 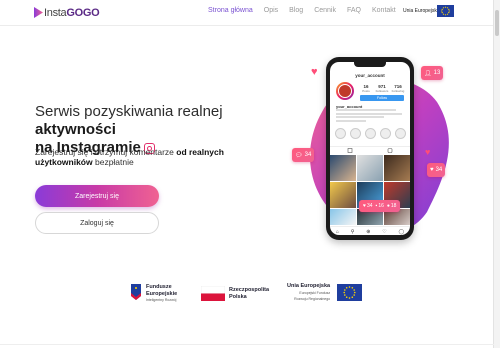 What do you see at coordinates (213, 293) in the screenshot?
I see `poland-flag-icon` at bounding box center [213, 293].